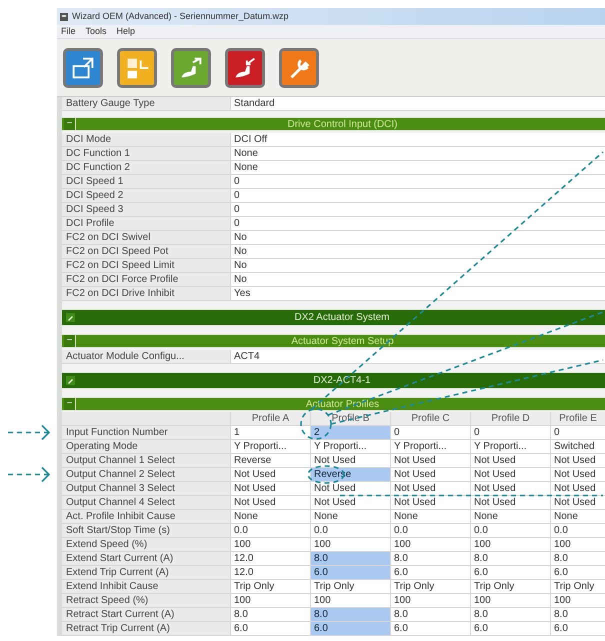  What do you see at coordinates (146, 432) in the screenshot?
I see `property-label: Input Function Number` at bounding box center [146, 432].